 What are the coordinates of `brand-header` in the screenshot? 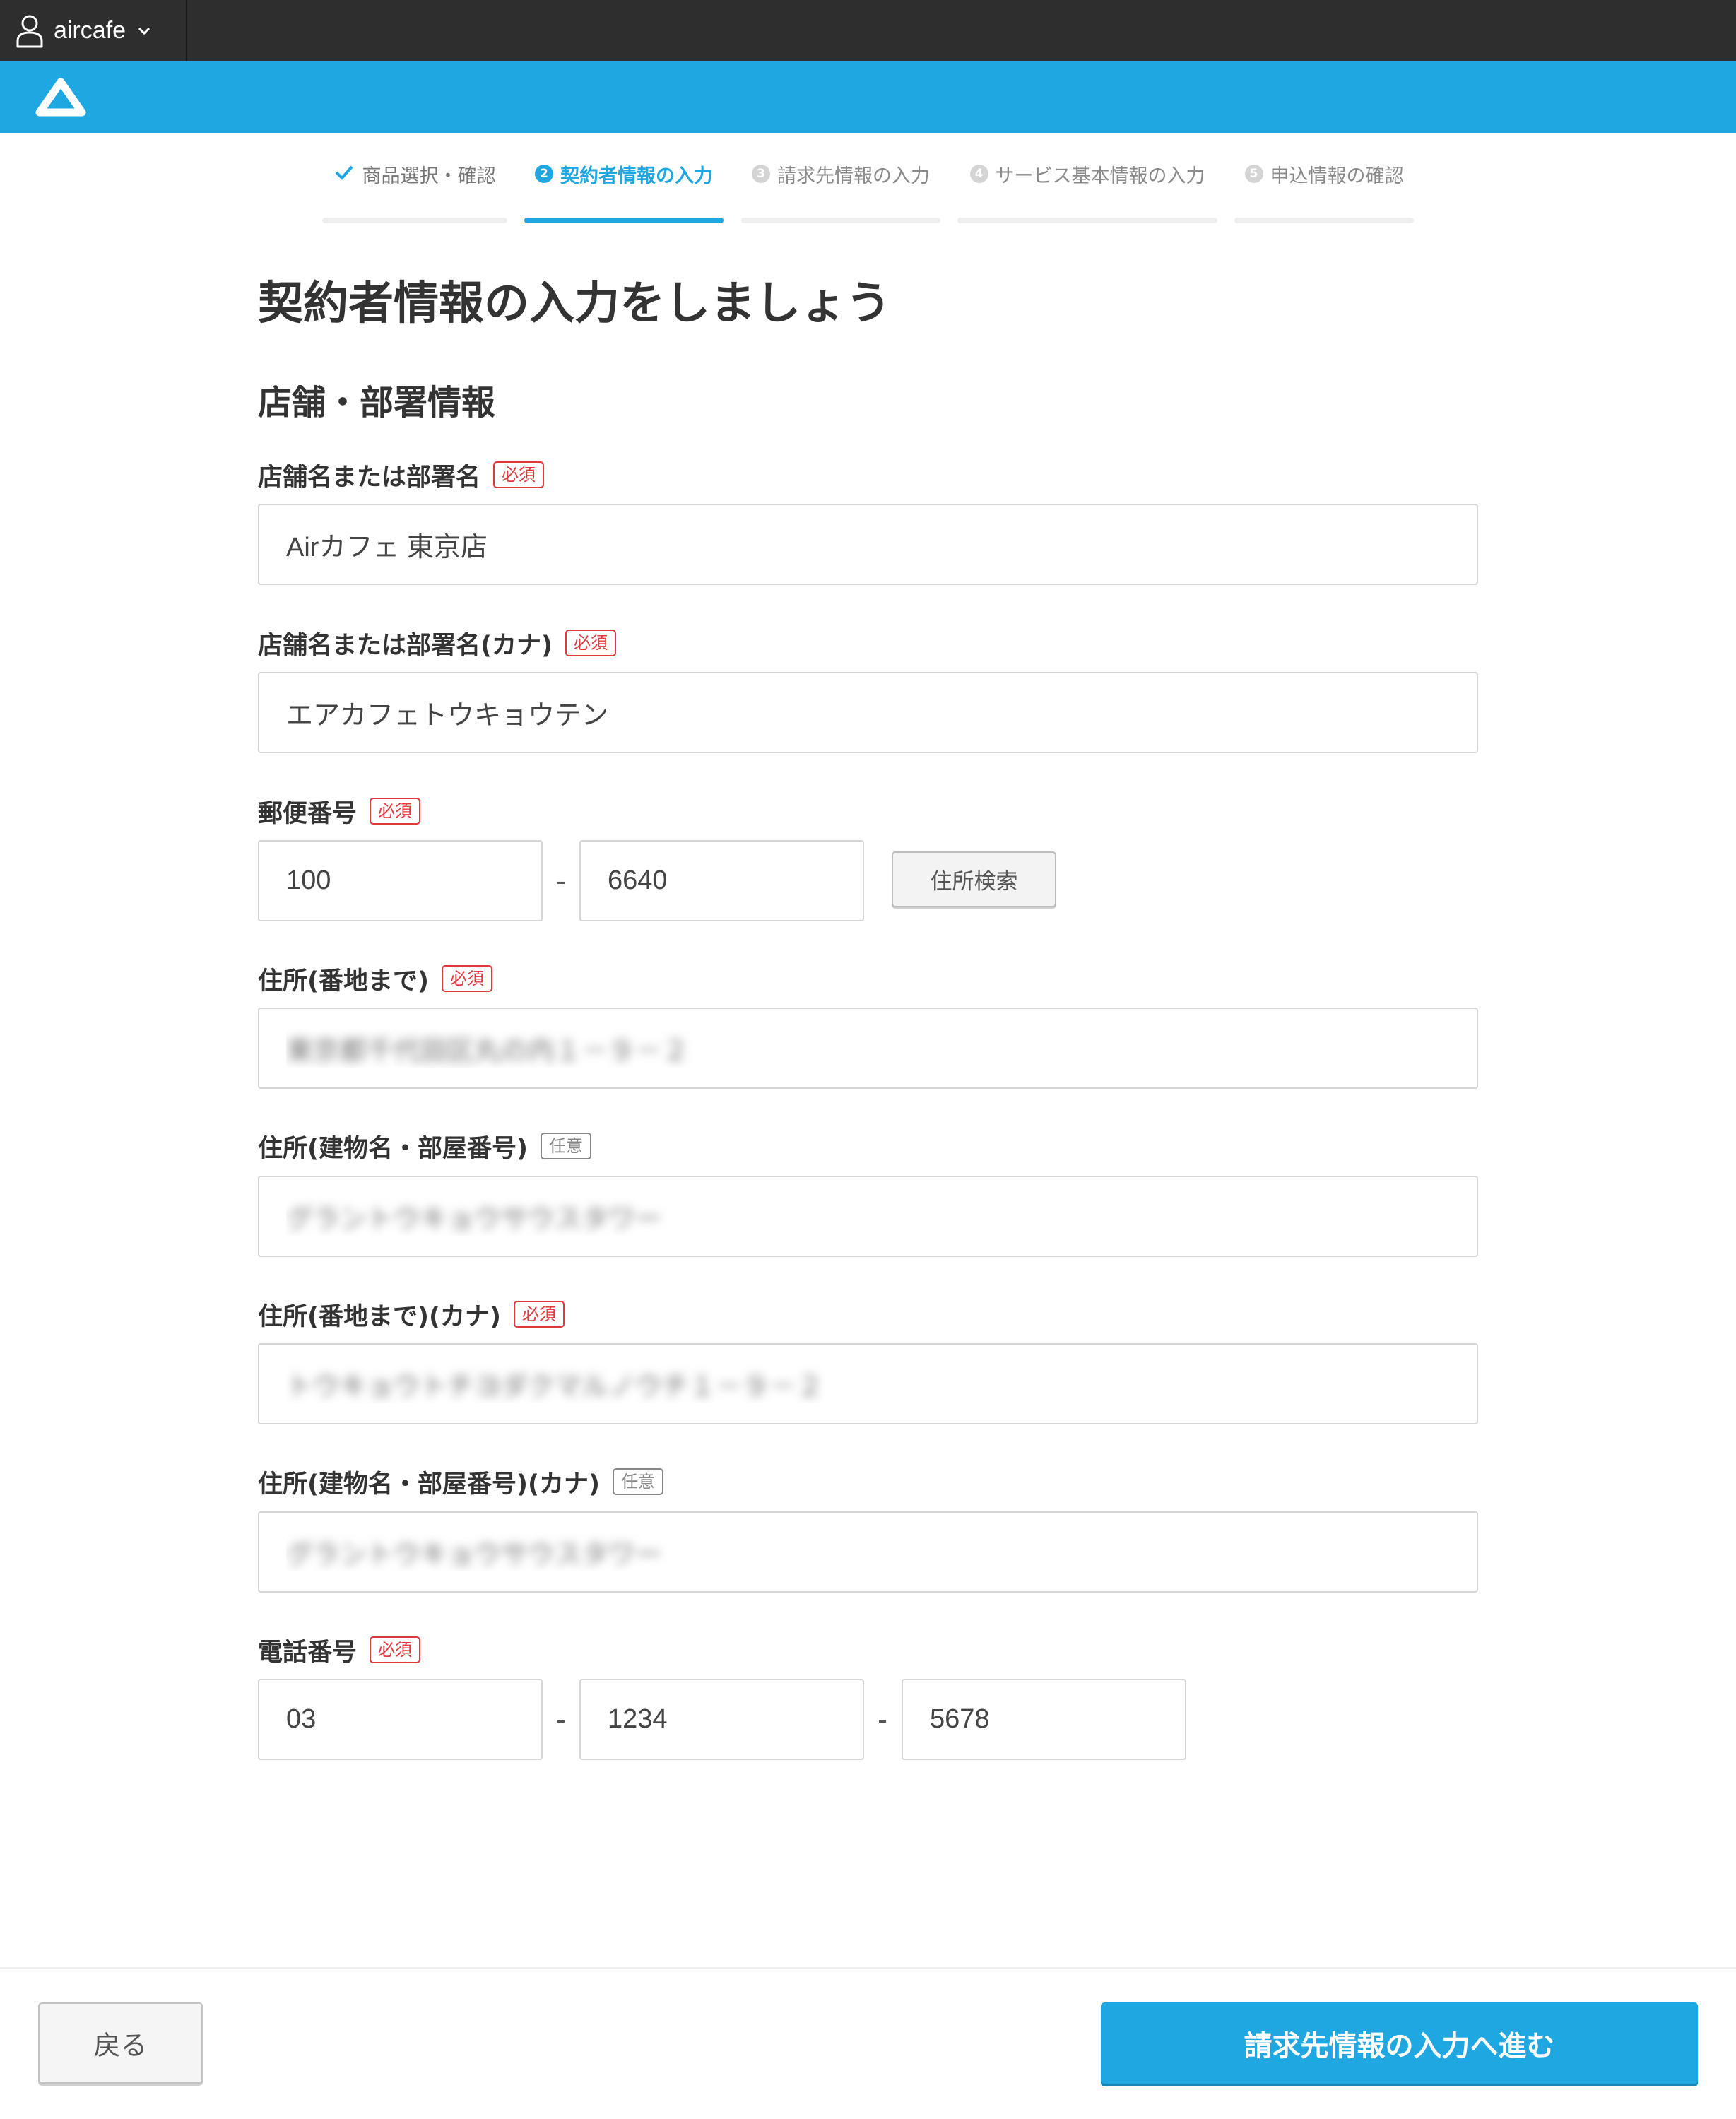 It's located at (868, 97).